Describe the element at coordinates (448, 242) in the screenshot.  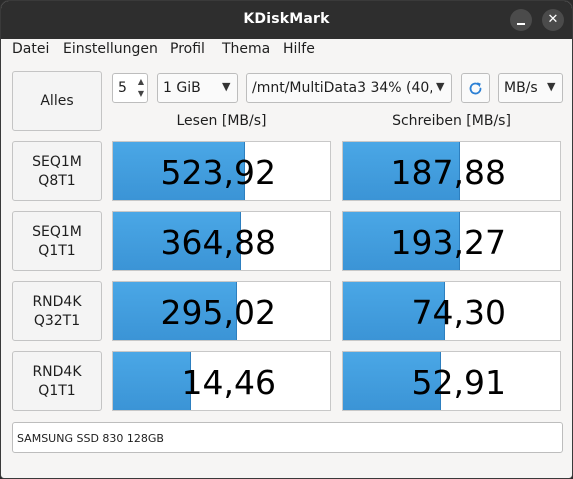
I see `write-value: 193,27` at that location.